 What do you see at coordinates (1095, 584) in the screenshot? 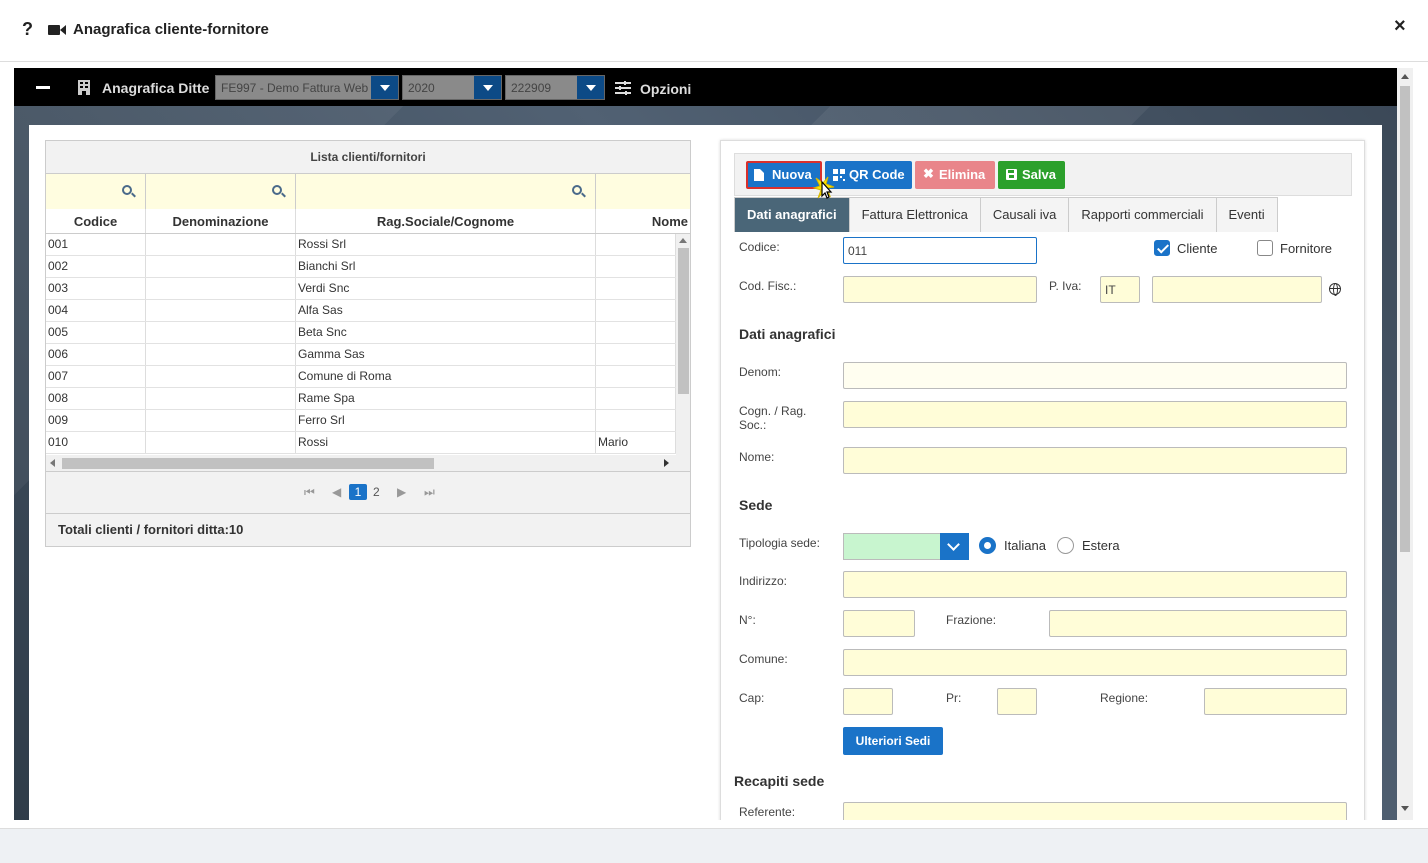
I see `indirizzo-input` at bounding box center [1095, 584].